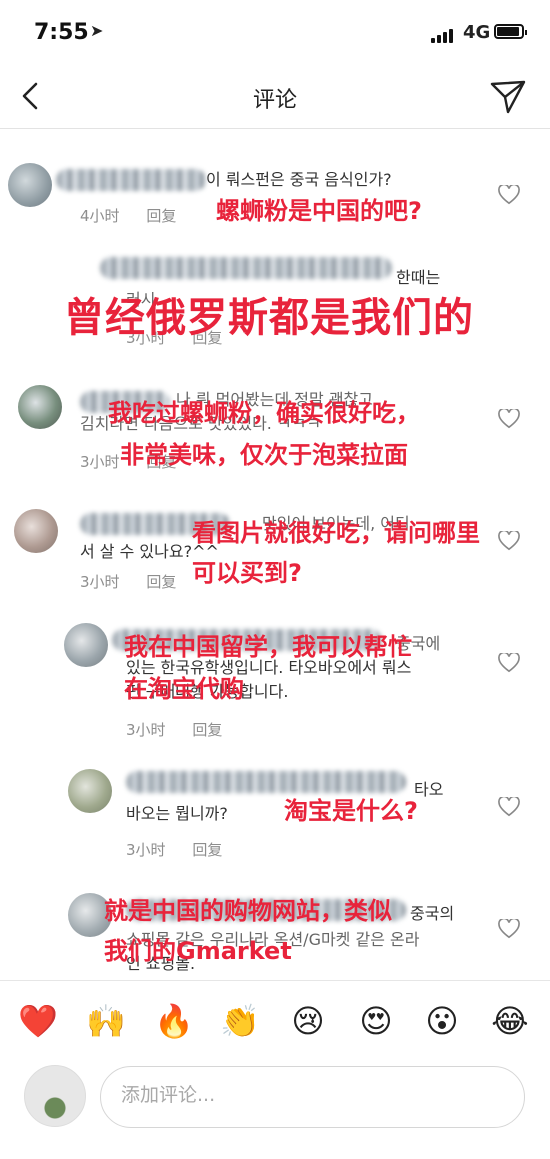  I want to click on emoji-quick-bar: ❤️ 🙌 🔥 👏 😢 😍 😮 😂, so click(275, 1022).